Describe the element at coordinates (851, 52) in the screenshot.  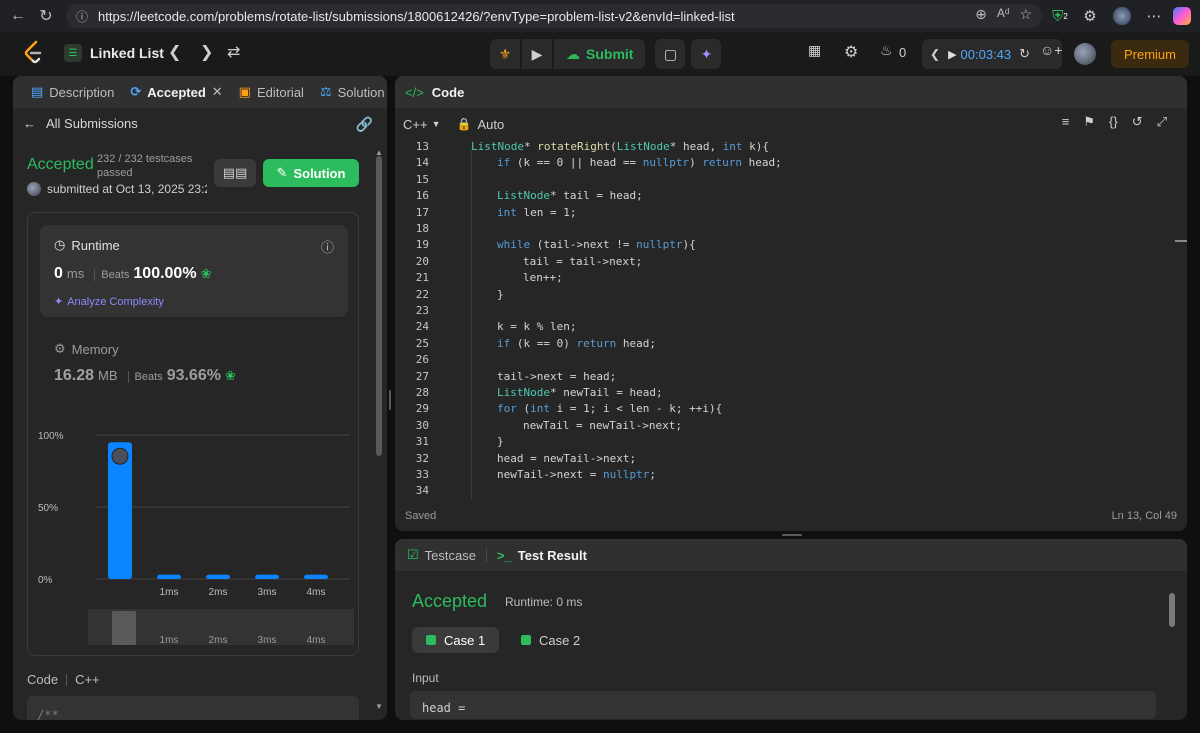
I see `settings-gear-icon: ⚙` at that location.